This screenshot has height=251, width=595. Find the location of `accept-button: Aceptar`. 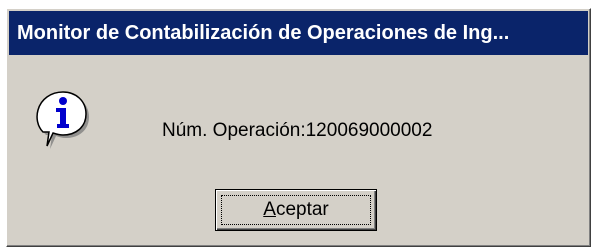

accept-button: Aceptar is located at coordinates (296, 210).